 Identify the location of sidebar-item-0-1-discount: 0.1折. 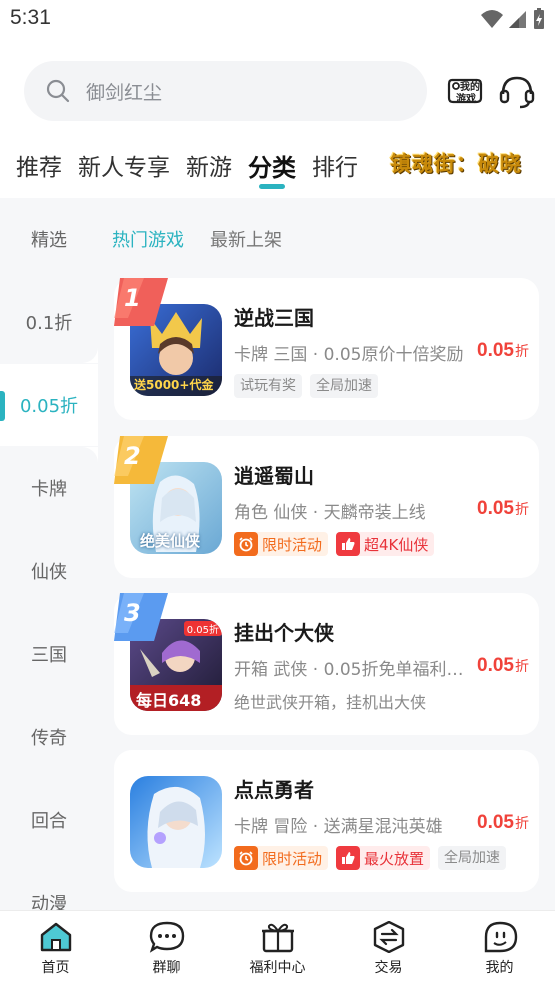
(49, 322).